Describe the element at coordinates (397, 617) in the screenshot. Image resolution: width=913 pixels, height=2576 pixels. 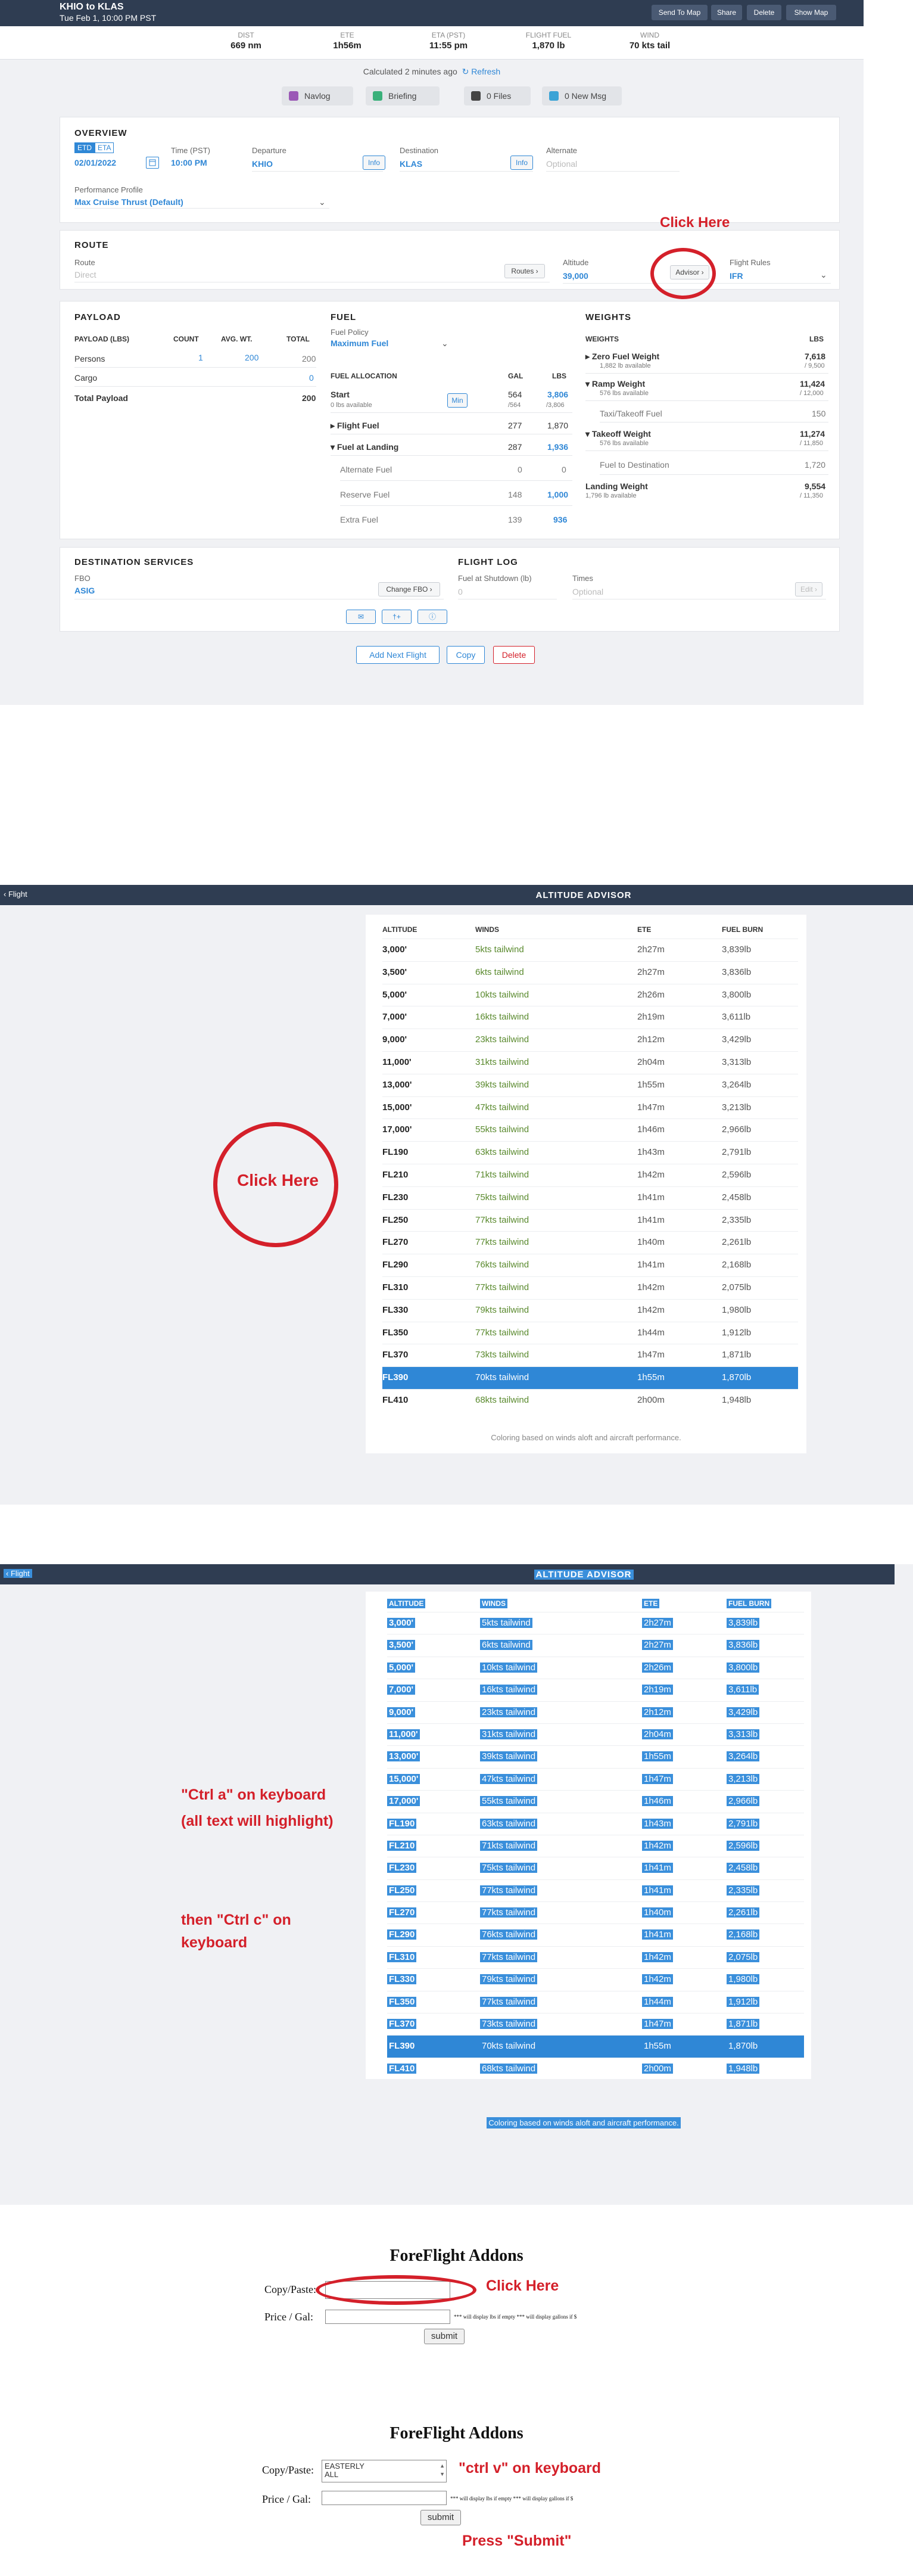
I see `add-contact-icon: †+` at that location.